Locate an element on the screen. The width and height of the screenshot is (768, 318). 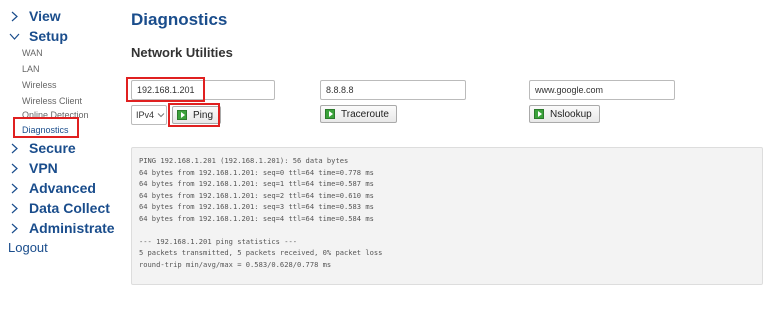
sidebar-item-label: View is located at coordinates (45, 16).